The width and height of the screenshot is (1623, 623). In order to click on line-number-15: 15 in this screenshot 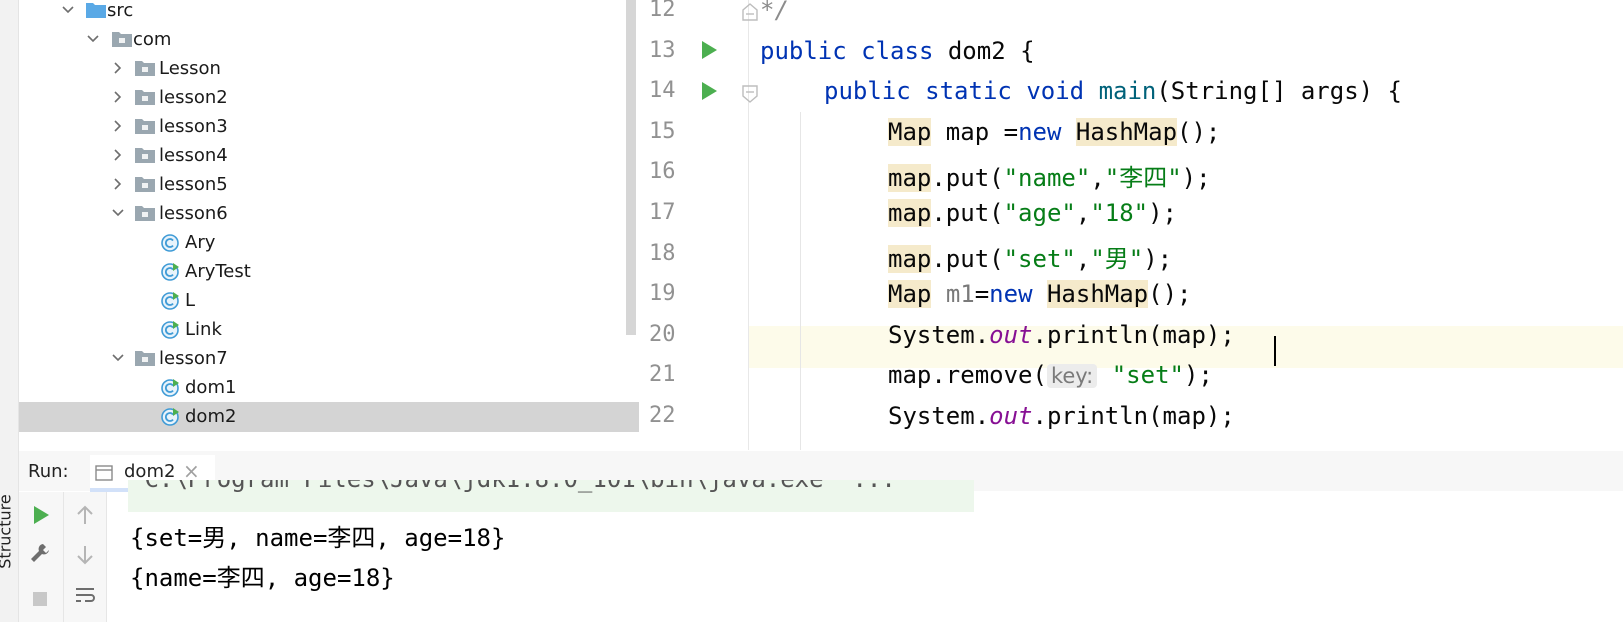, I will do `click(662, 131)`.